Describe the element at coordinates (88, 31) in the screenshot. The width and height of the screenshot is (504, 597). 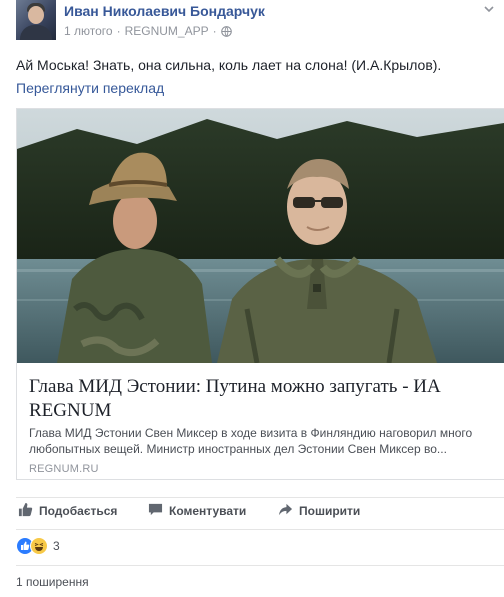
I see `post-date: 1 лютого` at that location.